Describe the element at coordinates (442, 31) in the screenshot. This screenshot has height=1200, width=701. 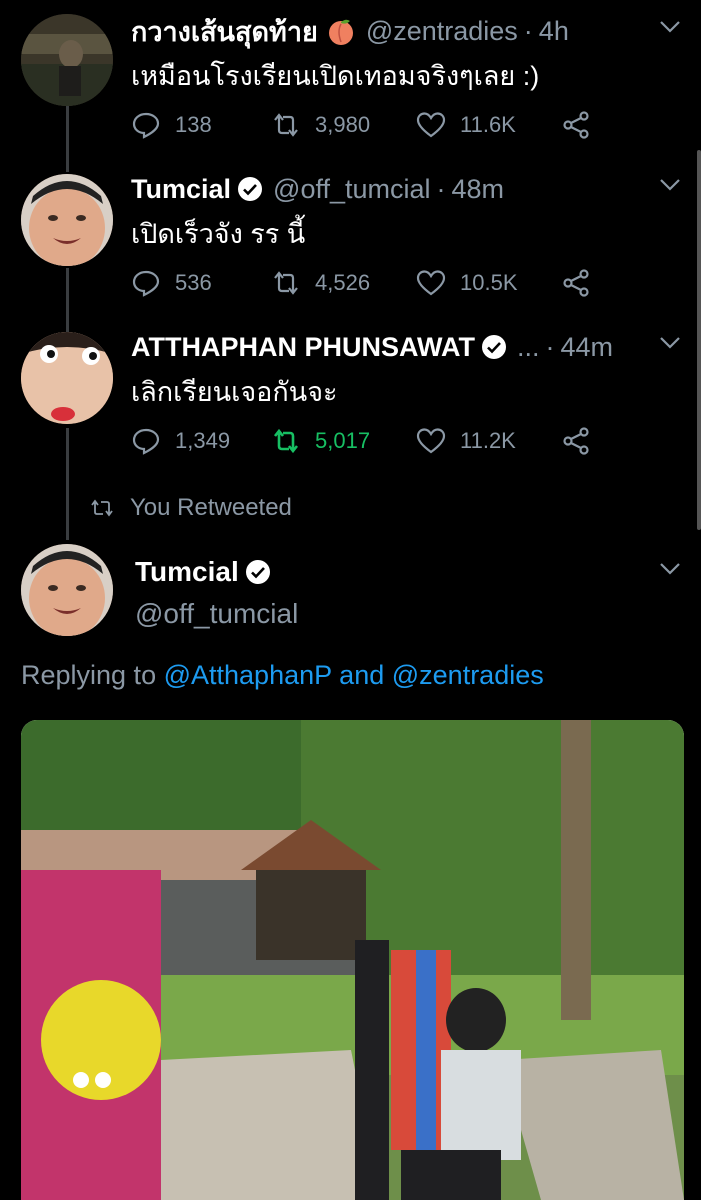
I see `user-handle: @zentradies` at that location.